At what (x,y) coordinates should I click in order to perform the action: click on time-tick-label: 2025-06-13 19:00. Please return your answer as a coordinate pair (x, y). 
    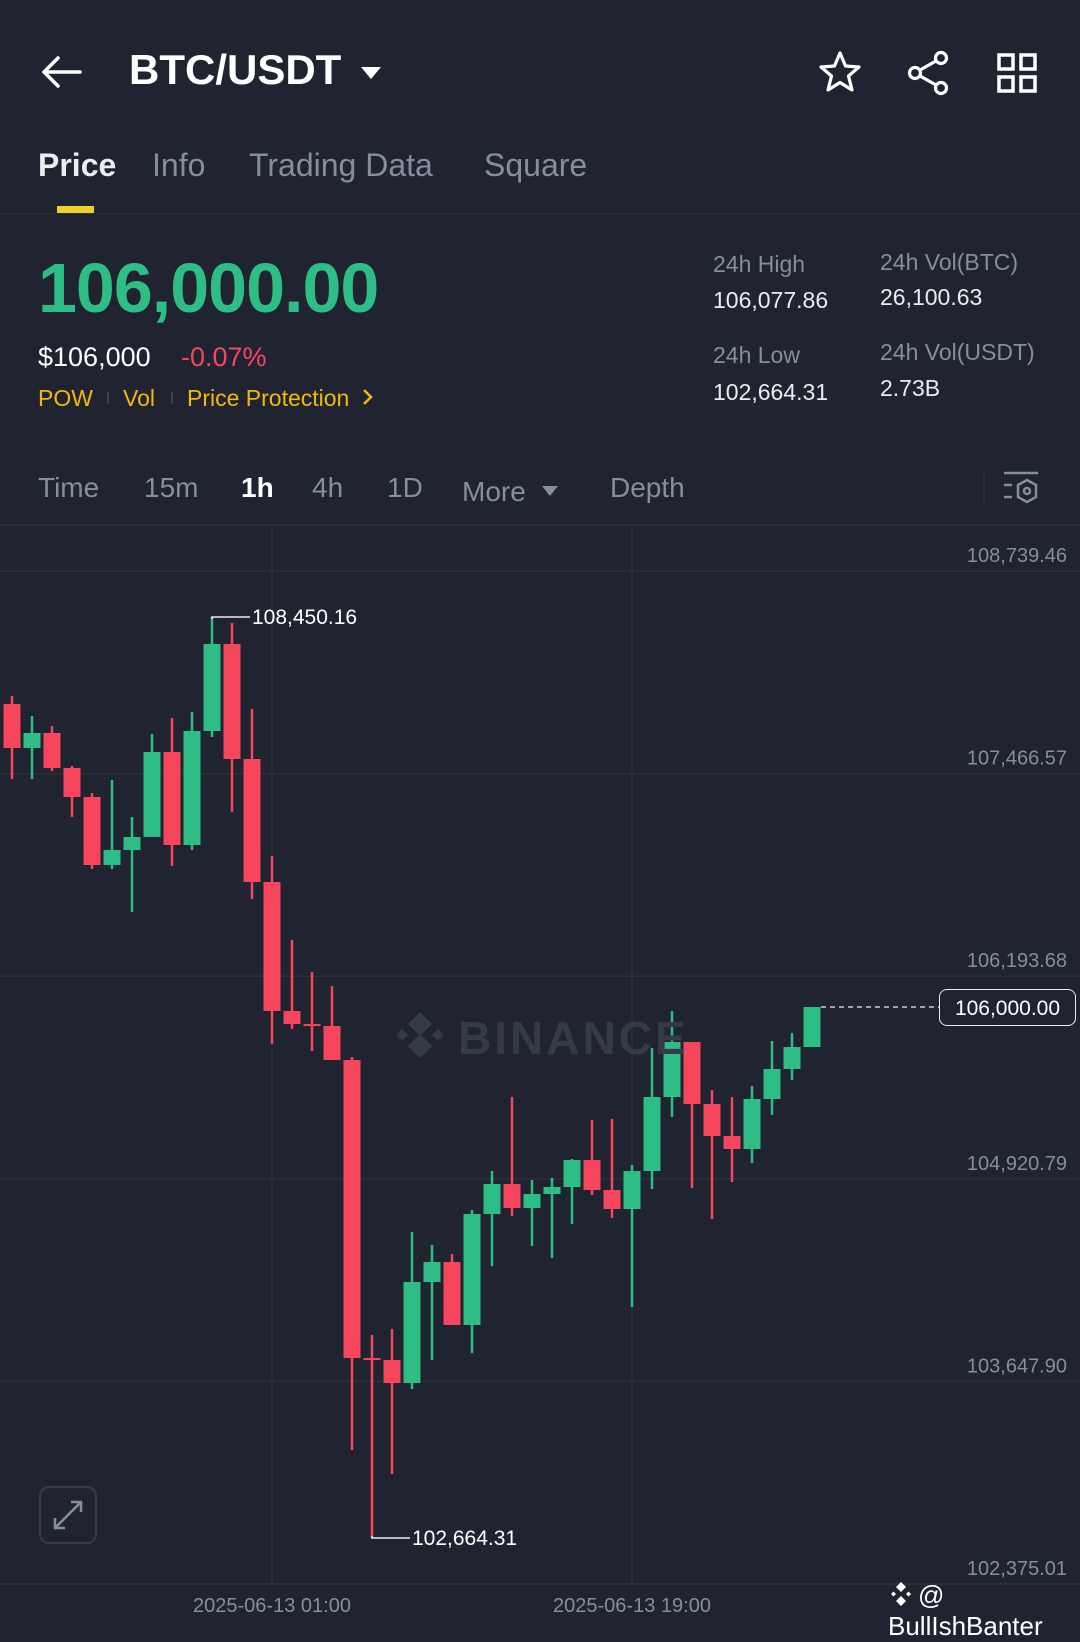
    Looking at the image, I should click on (632, 1606).